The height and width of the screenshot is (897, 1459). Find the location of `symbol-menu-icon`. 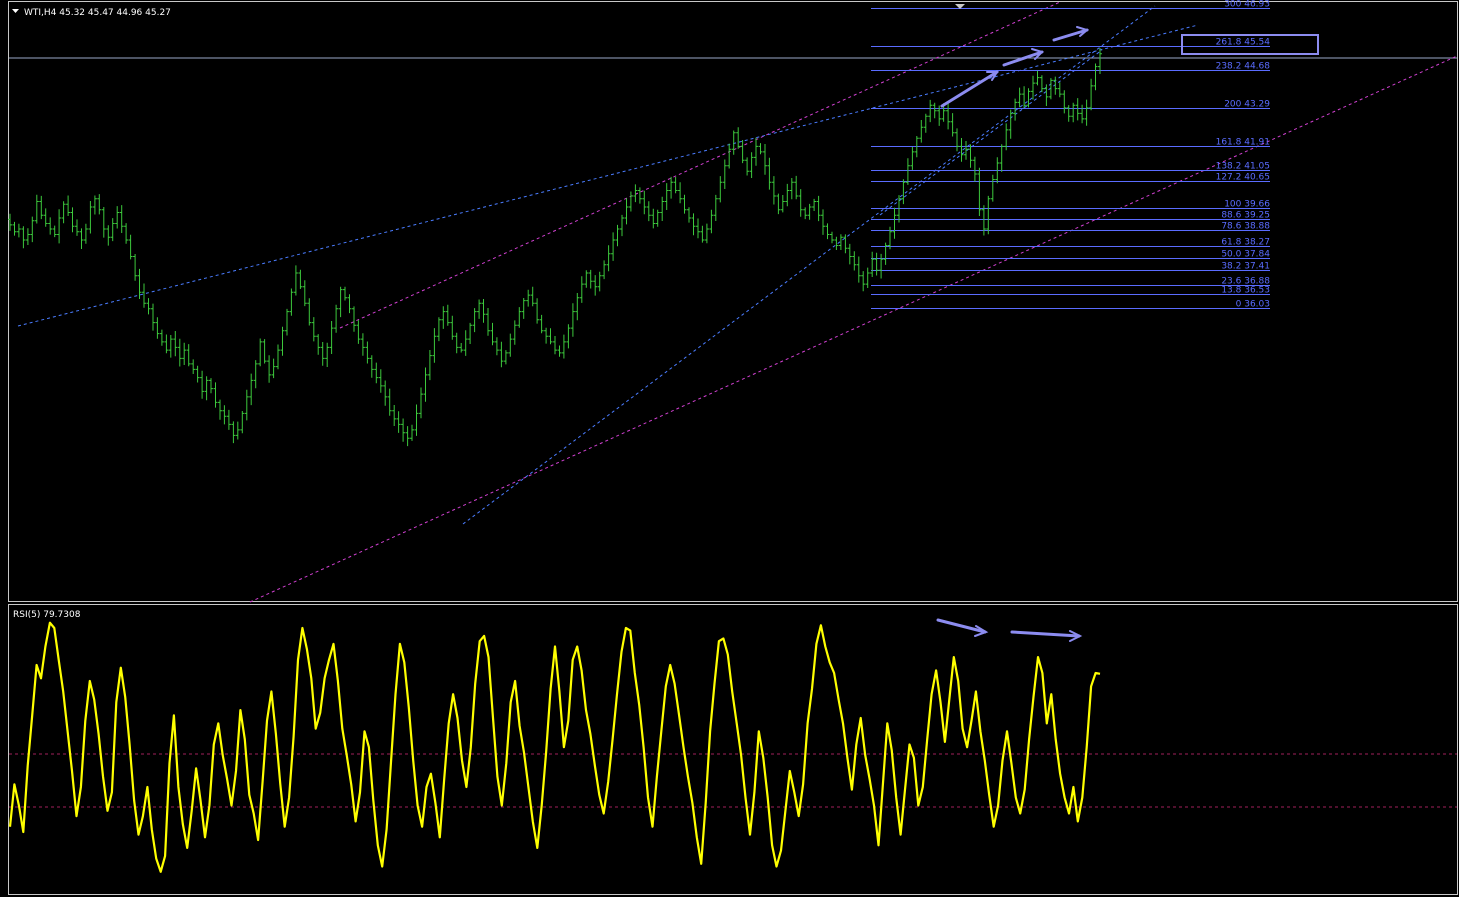

symbol-menu-icon is located at coordinates (15, 11).